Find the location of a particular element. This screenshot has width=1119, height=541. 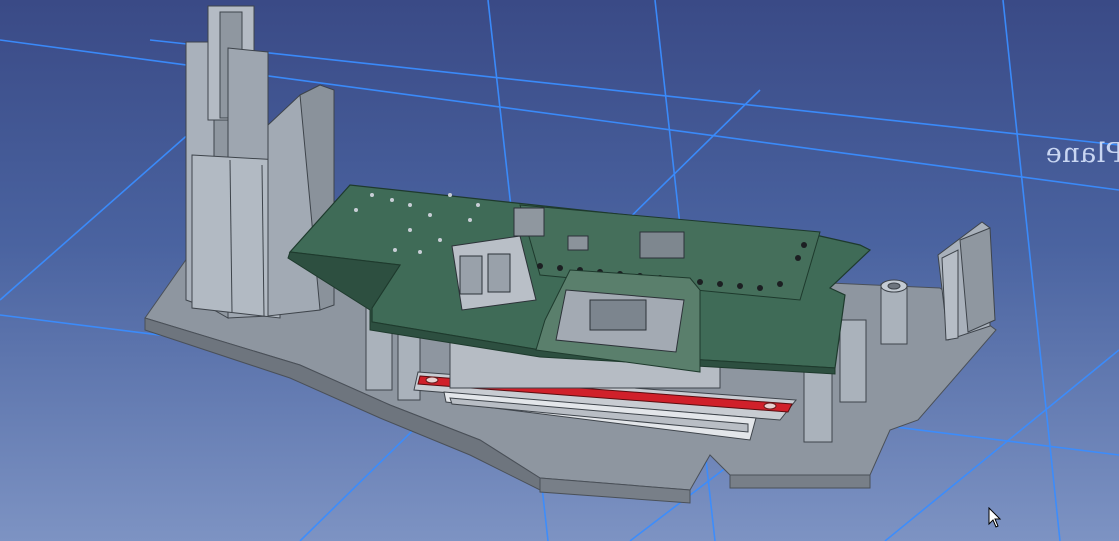

plane-label: Plane is located at coordinates (1082, 153).